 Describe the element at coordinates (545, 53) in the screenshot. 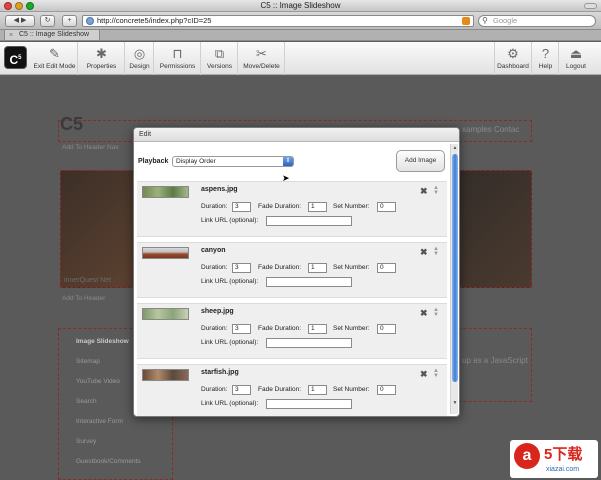

I see `help-icon: ?` at that location.